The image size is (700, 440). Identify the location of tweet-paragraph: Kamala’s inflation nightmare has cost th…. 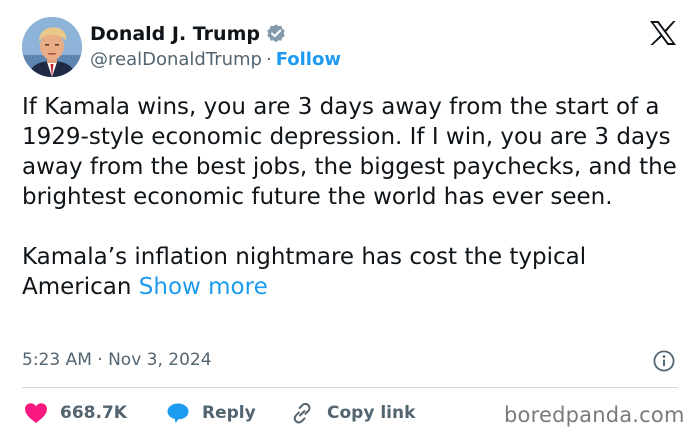
(354, 272).